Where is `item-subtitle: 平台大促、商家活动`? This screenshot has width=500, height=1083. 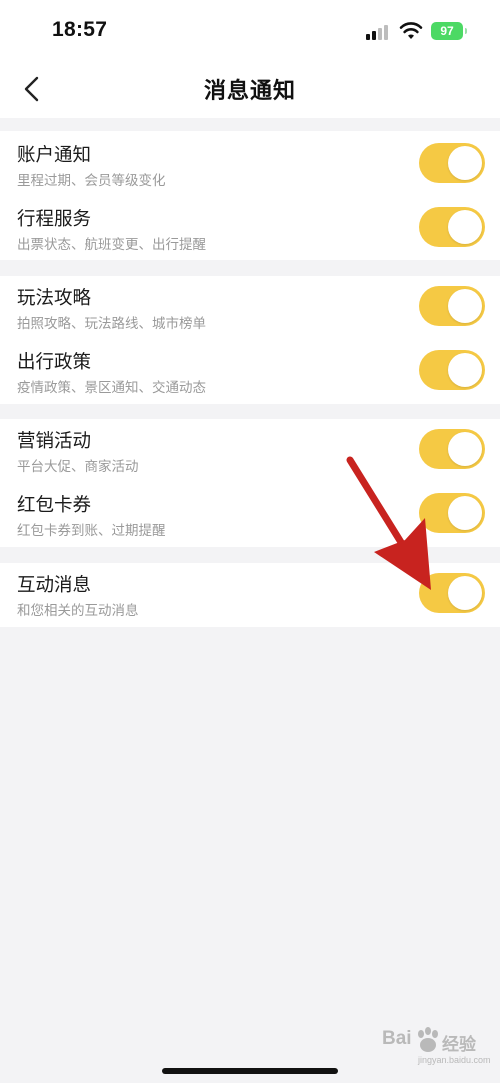
item-subtitle: 平台大促、商家活动 is located at coordinates (78, 467).